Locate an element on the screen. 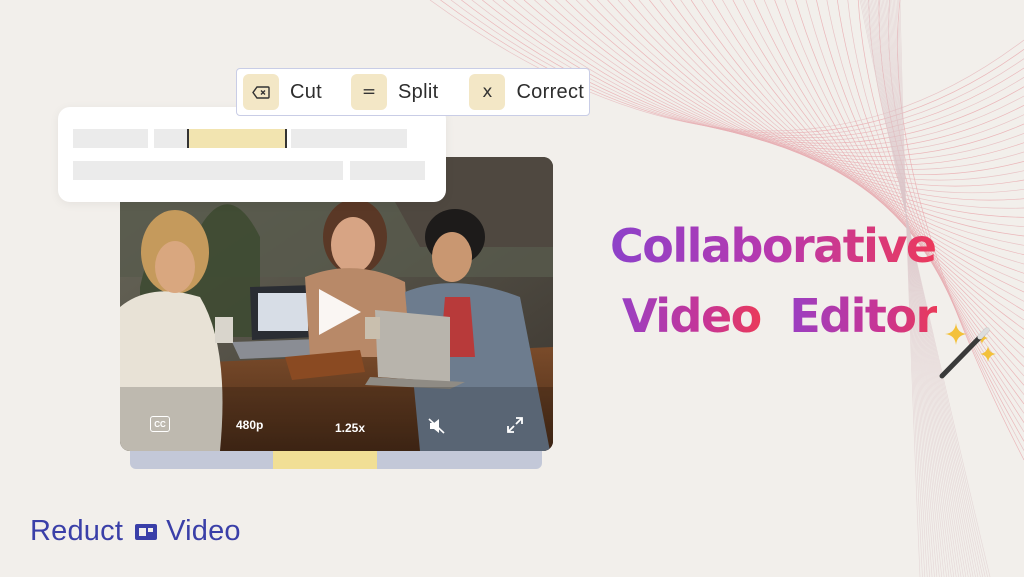 The width and height of the screenshot is (1024, 577). edit-toolbar: Cut = Split x Correct is located at coordinates (413, 92).